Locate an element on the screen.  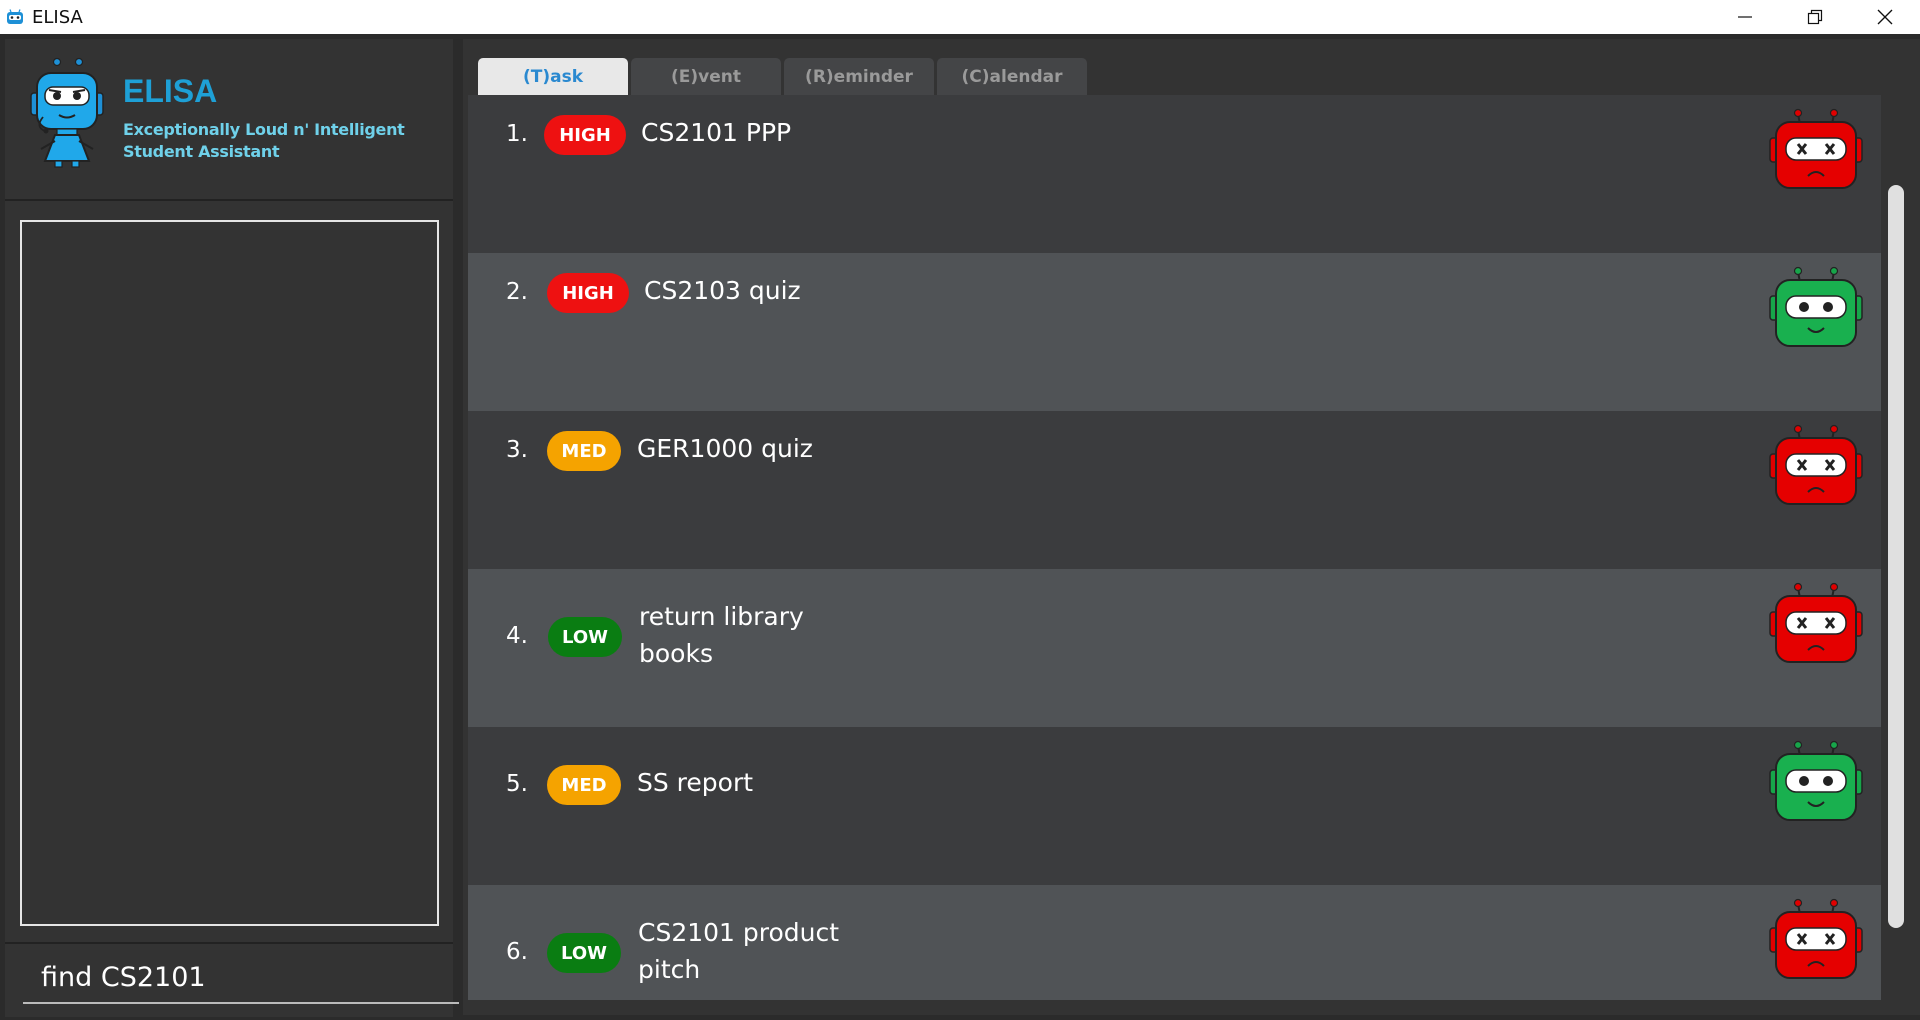
task-row: 5. MED SS report is located at coordinates (1174, 806).